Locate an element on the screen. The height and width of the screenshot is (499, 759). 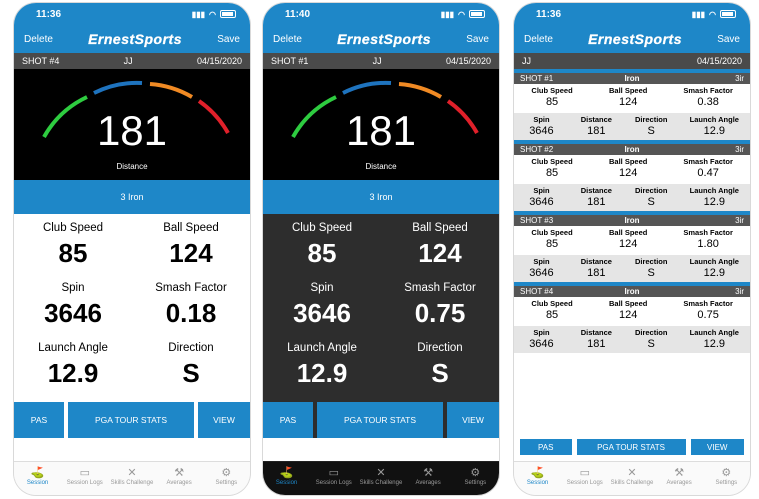
distance-gauge: 181 Distance is located at coordinates (132, 123).